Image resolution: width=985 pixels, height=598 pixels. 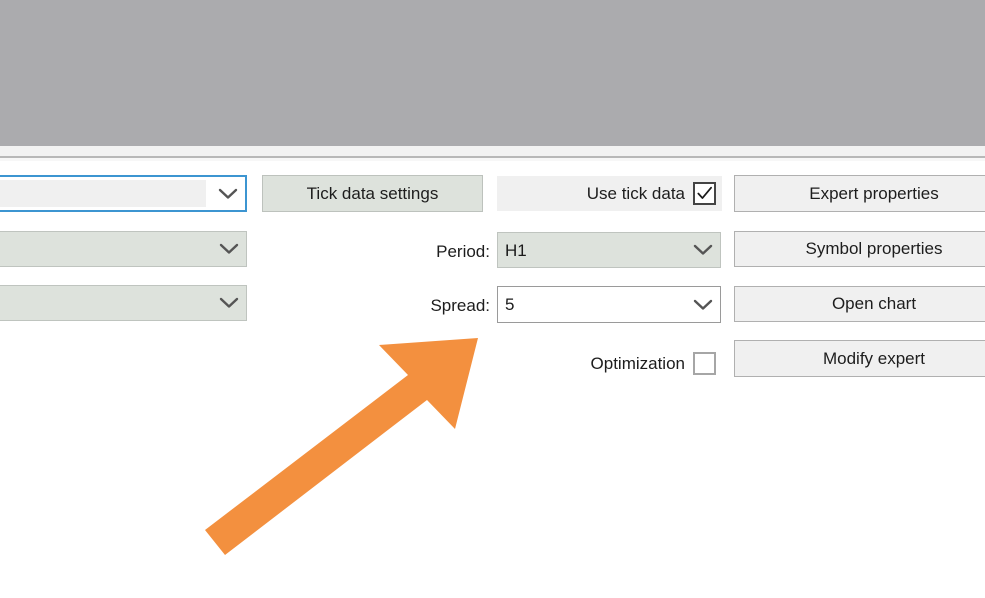 I want to click on spread-combobox-value: 5, so click(x=592, y=304).